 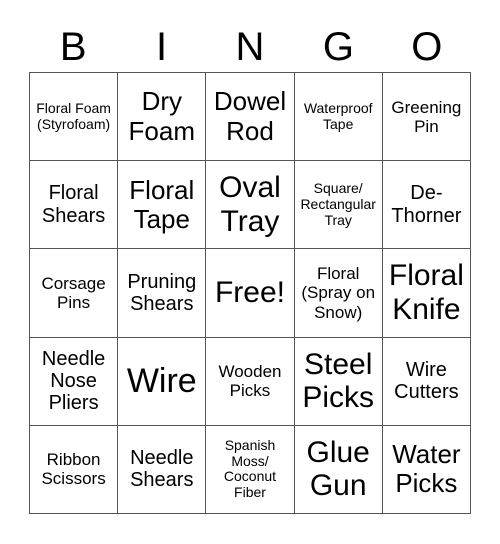 I want to click on cell-text: Water Picks, so click(x=426, y=469).